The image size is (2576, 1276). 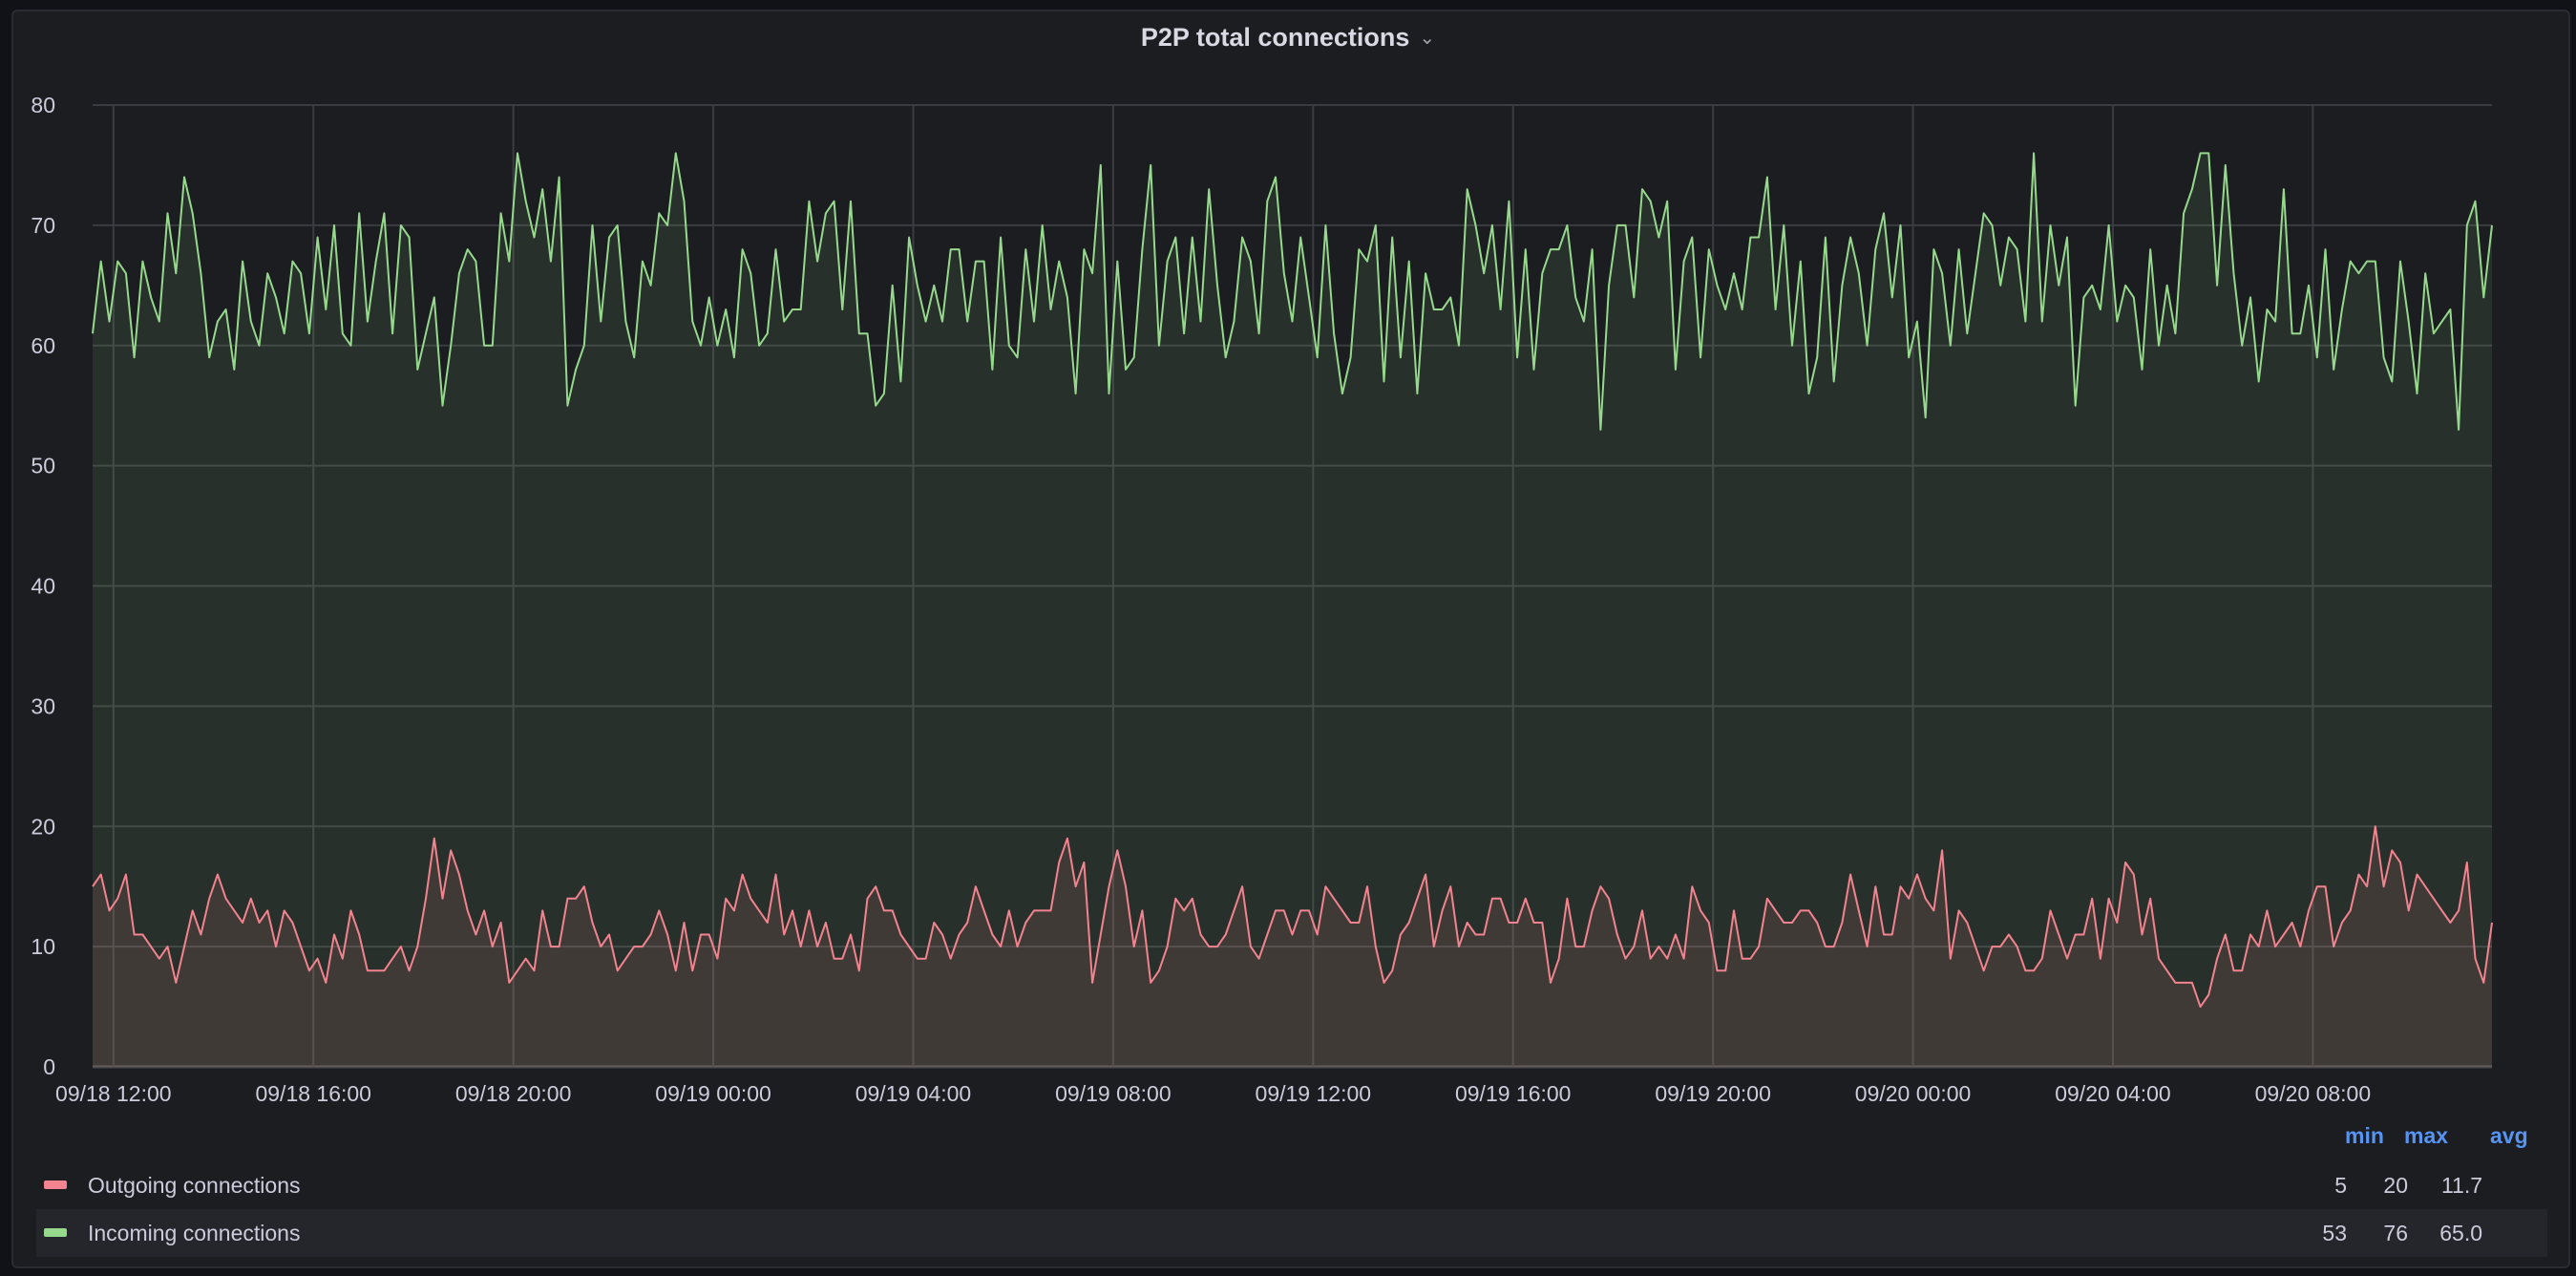 I want to click on y-tick-label: 20, so click(x=43, y=826).